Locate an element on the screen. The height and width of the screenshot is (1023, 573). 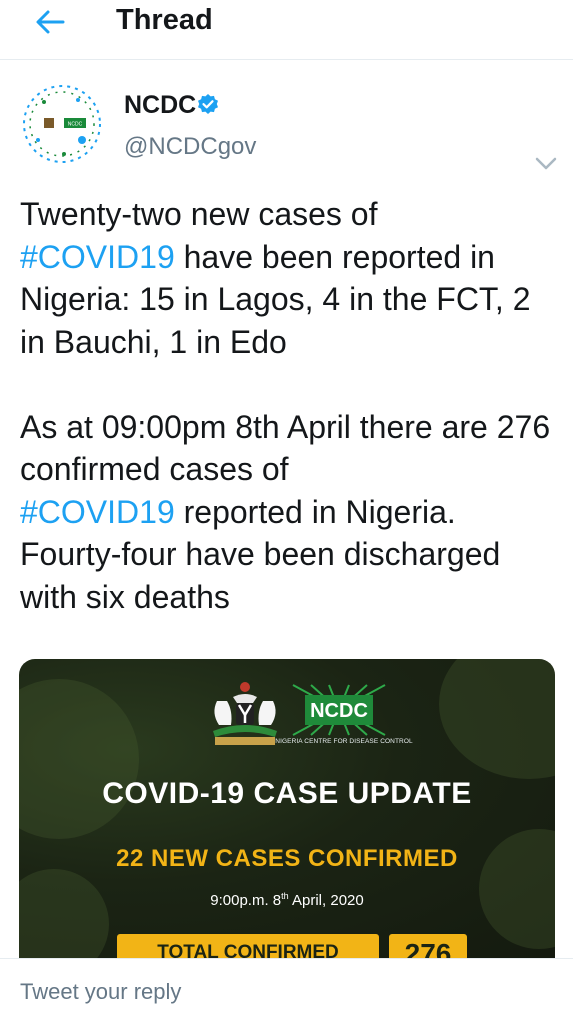
tweet-header: NCDC NCDC @NCDCgov is located at coordinates (286, 115).